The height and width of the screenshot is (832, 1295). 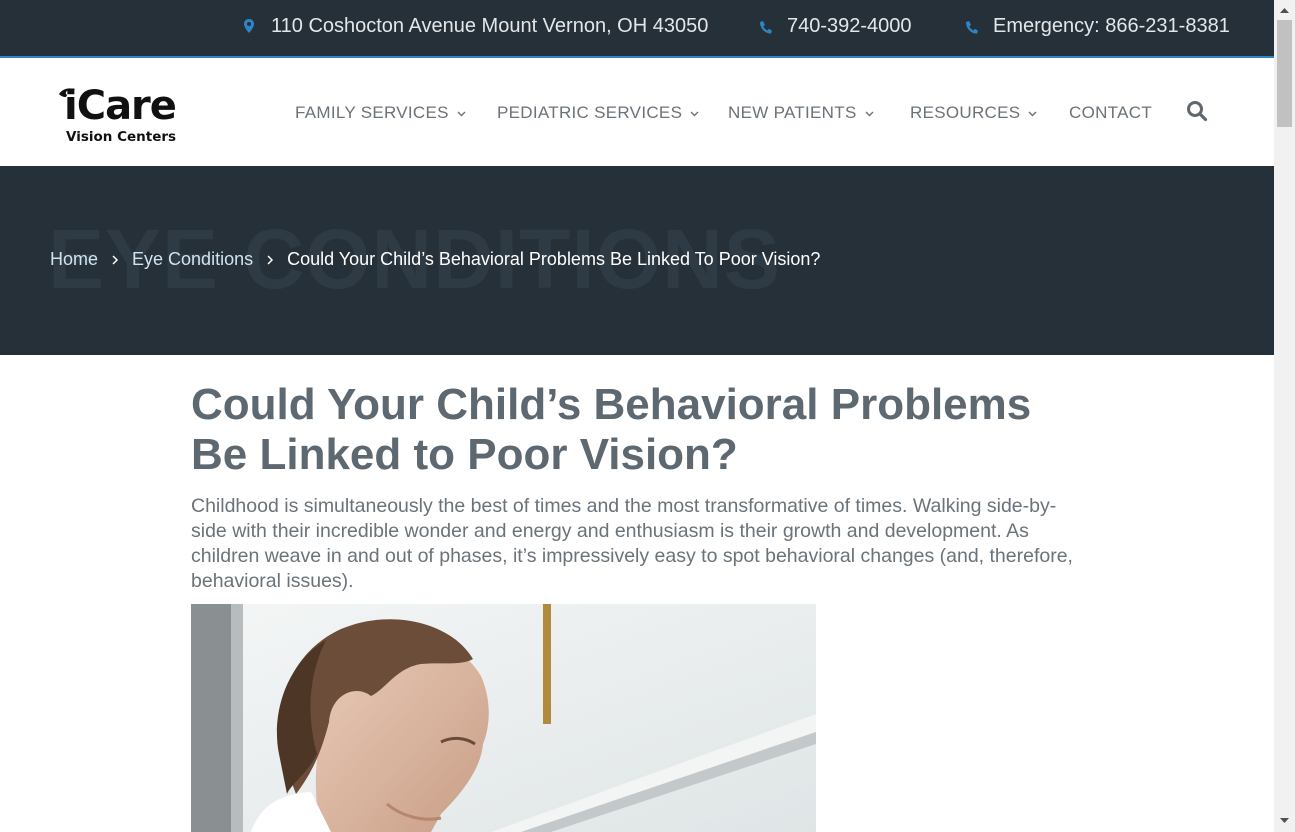 I want to click on nav-contact: CONTACT, so click(x=1110, y=113).